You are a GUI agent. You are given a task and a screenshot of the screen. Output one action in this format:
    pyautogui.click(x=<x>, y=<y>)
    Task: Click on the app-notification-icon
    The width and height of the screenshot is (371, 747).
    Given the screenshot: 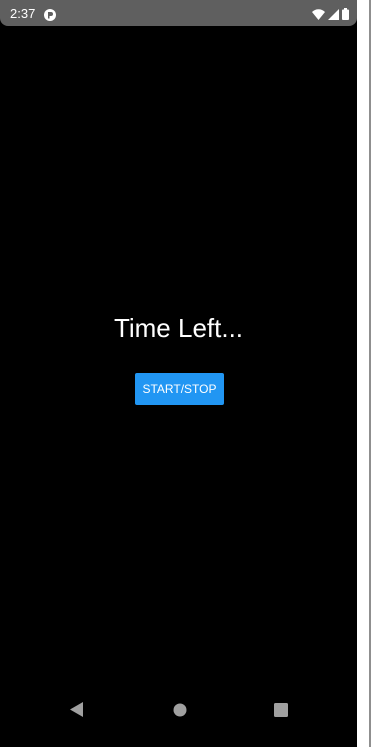 What is the action you would take?
    pyautogui.click(x=50, y=14)
    